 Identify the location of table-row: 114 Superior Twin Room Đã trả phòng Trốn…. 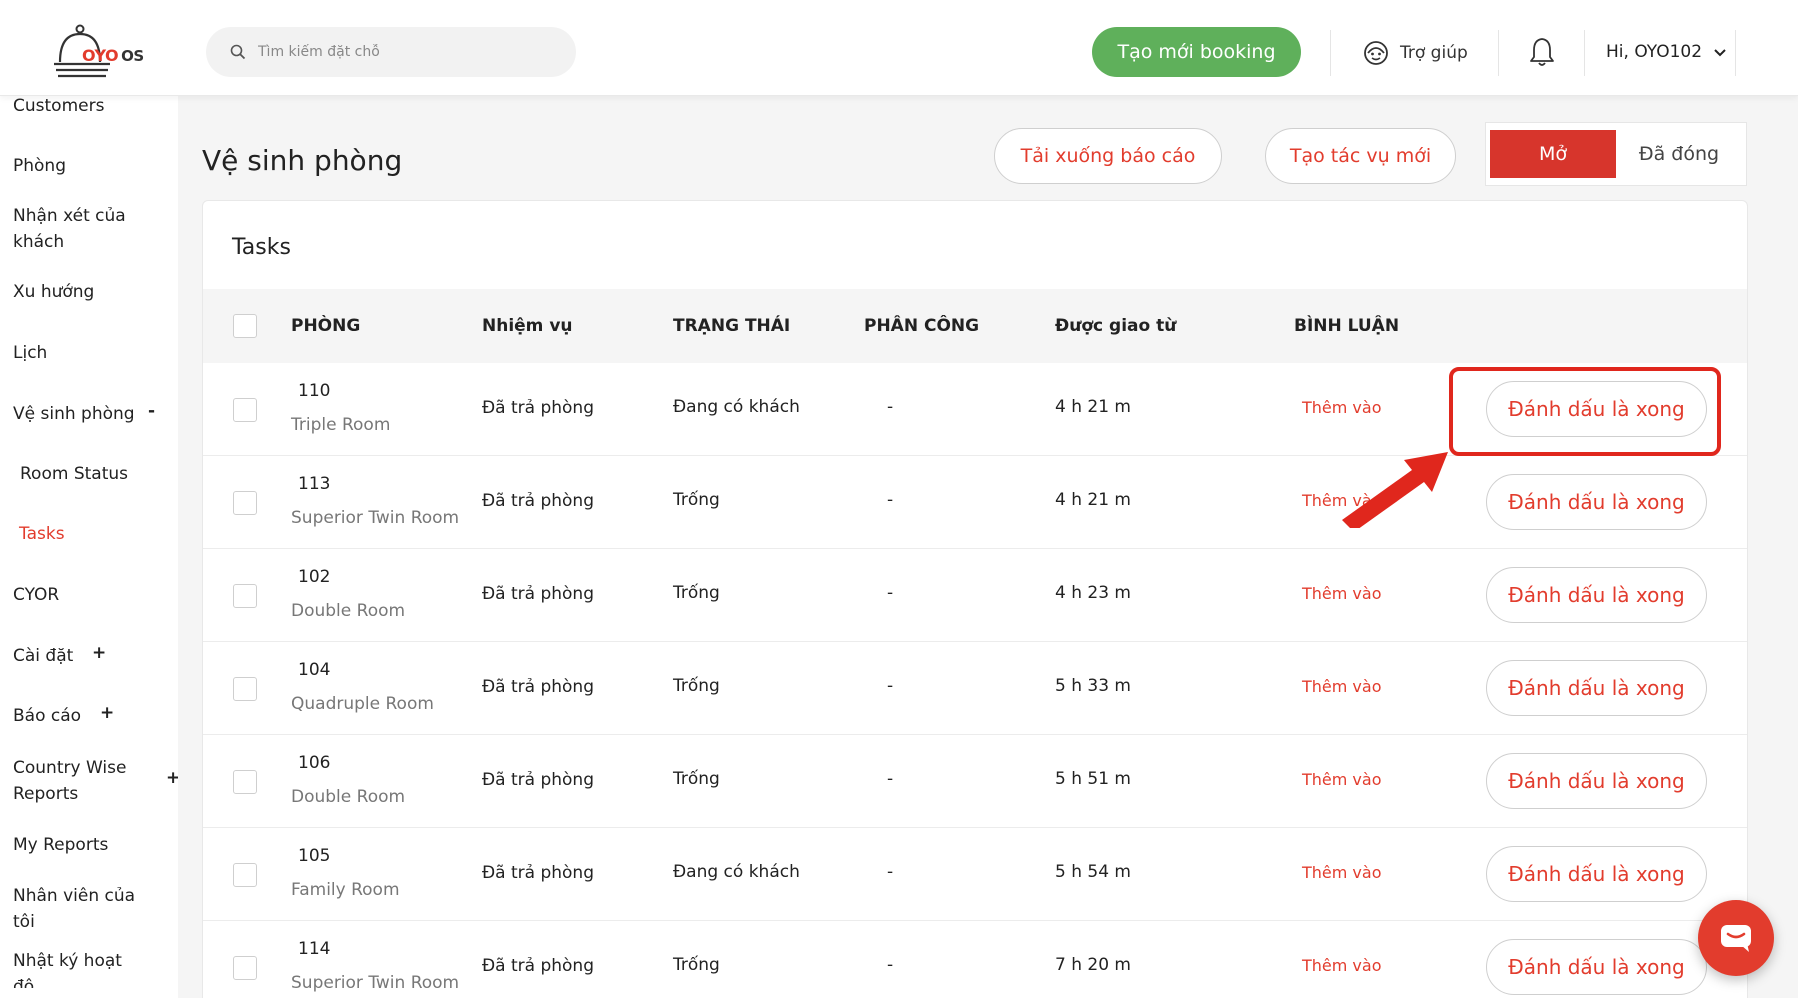
(975, 959).